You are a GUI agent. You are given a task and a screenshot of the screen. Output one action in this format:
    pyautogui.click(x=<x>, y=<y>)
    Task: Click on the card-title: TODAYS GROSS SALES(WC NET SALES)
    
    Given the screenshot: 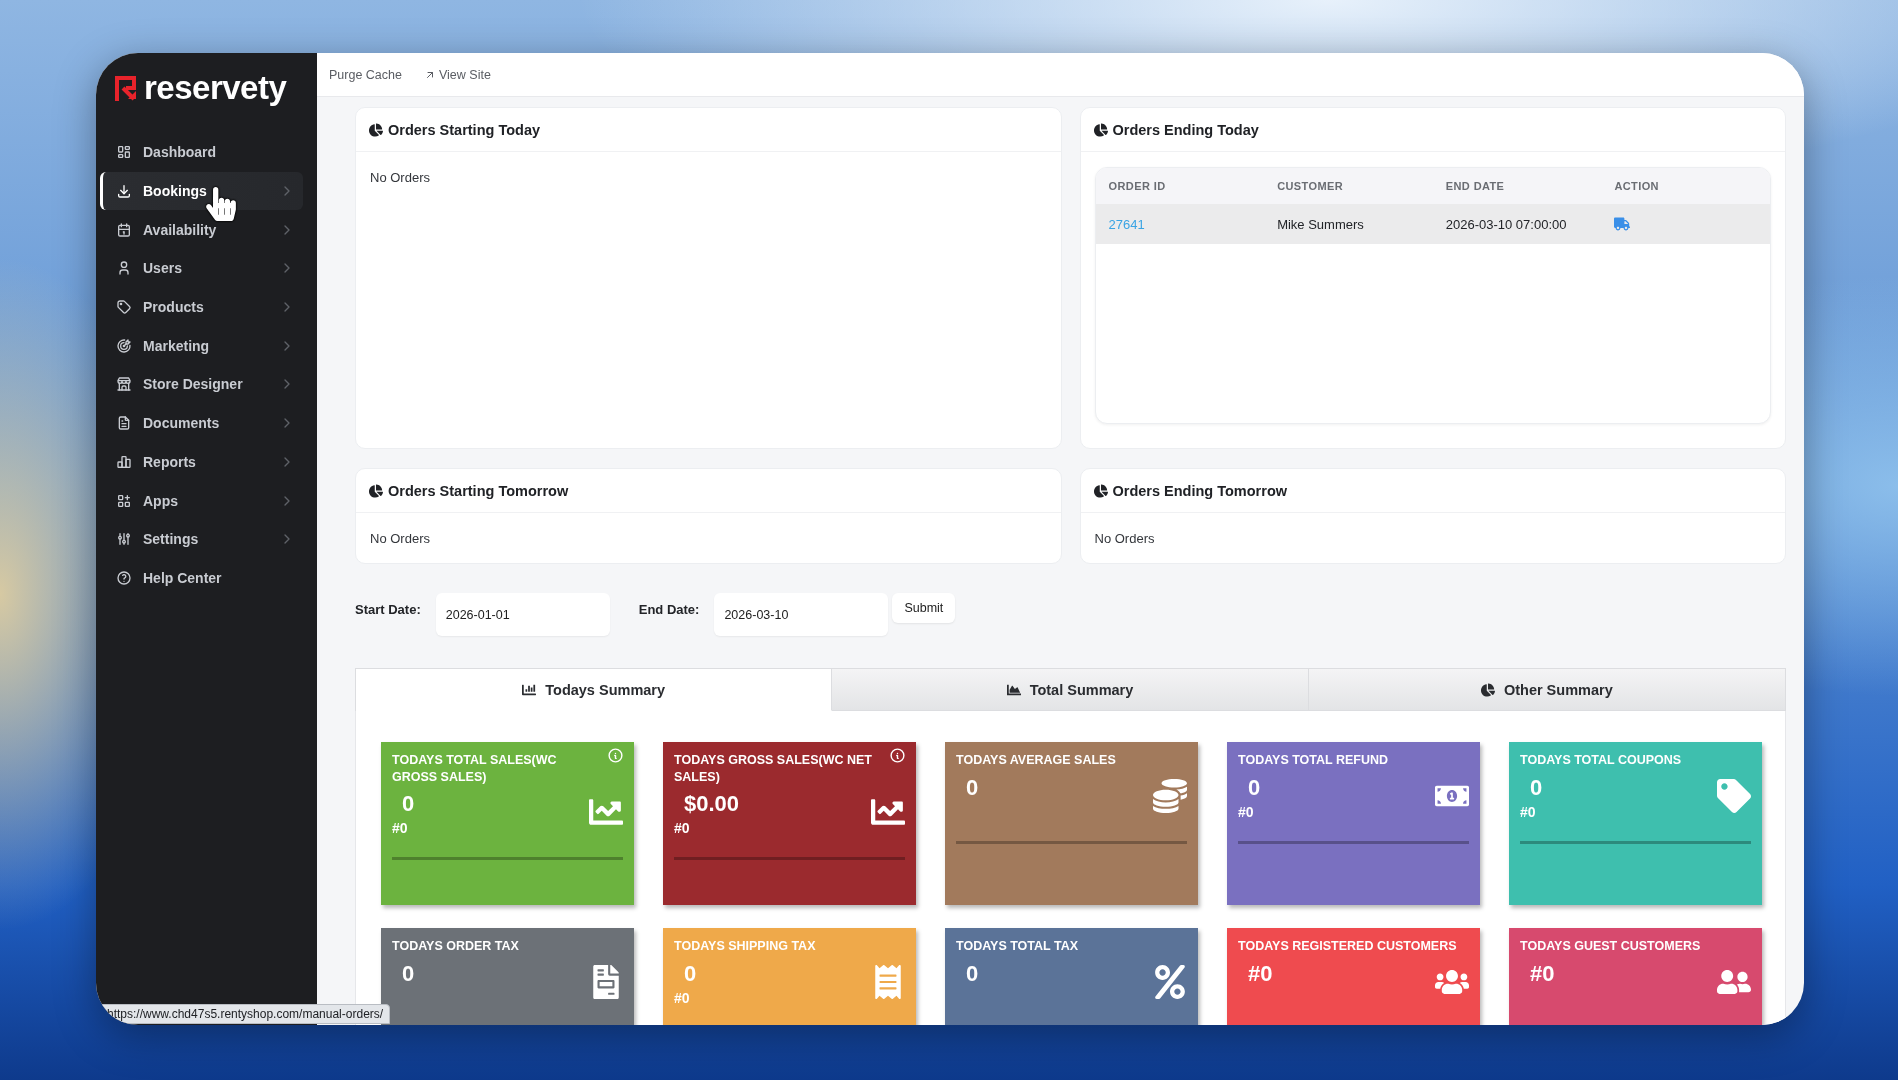 What is the action you would take?
    pyautogui.click(x=773, y=768)
    